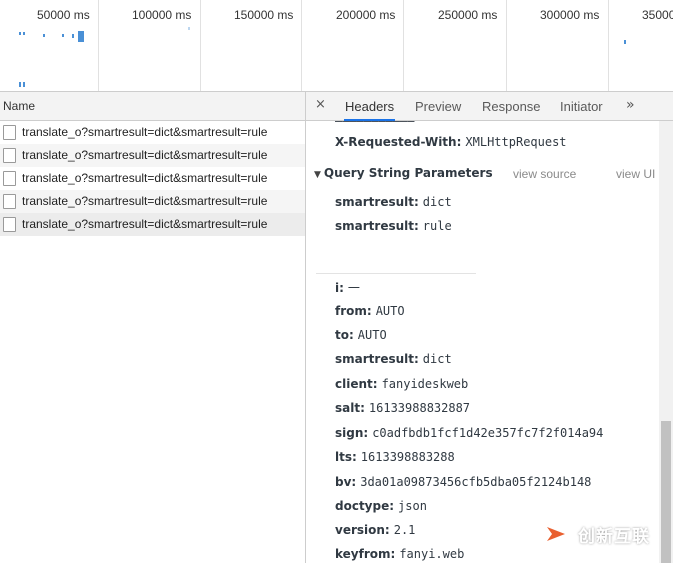  Describe the element at coordinates (344, 335) in the screenshot. I see `form-key: to:` at that location.